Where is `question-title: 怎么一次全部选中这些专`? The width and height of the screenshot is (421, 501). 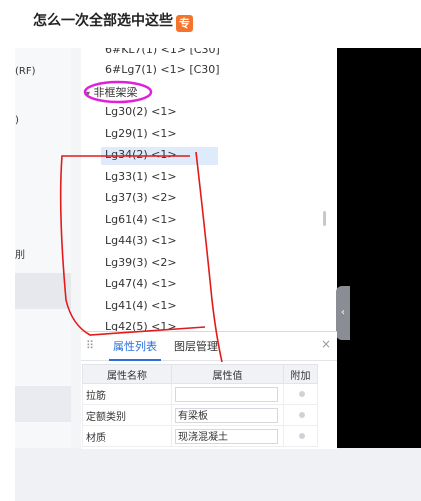
question-title: 怎么一次全部选中这些专 is located at coordinates (113, 21).